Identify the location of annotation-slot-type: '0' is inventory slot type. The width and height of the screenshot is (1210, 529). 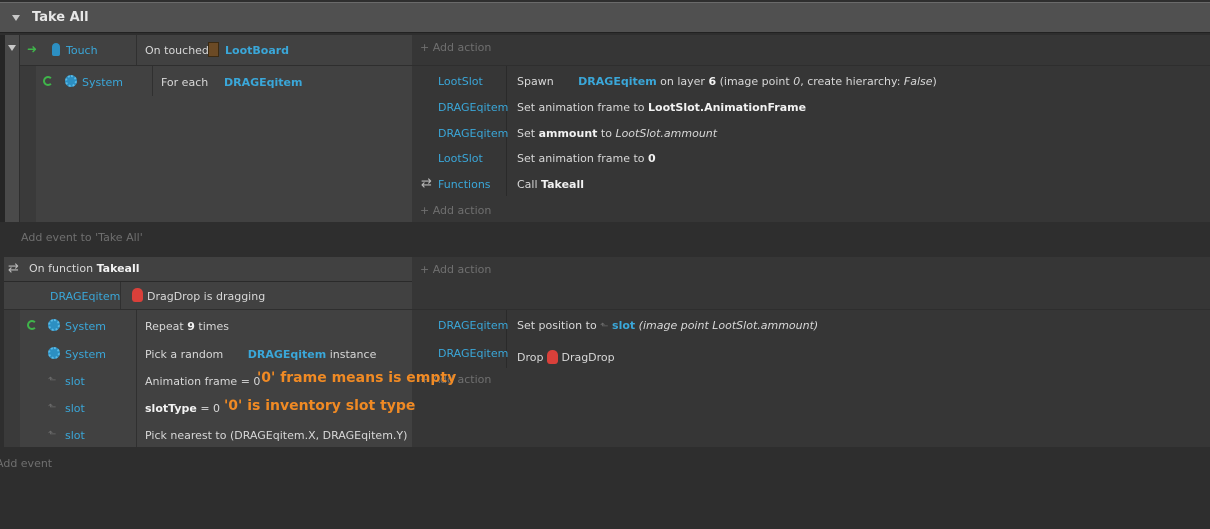
(320, 406).